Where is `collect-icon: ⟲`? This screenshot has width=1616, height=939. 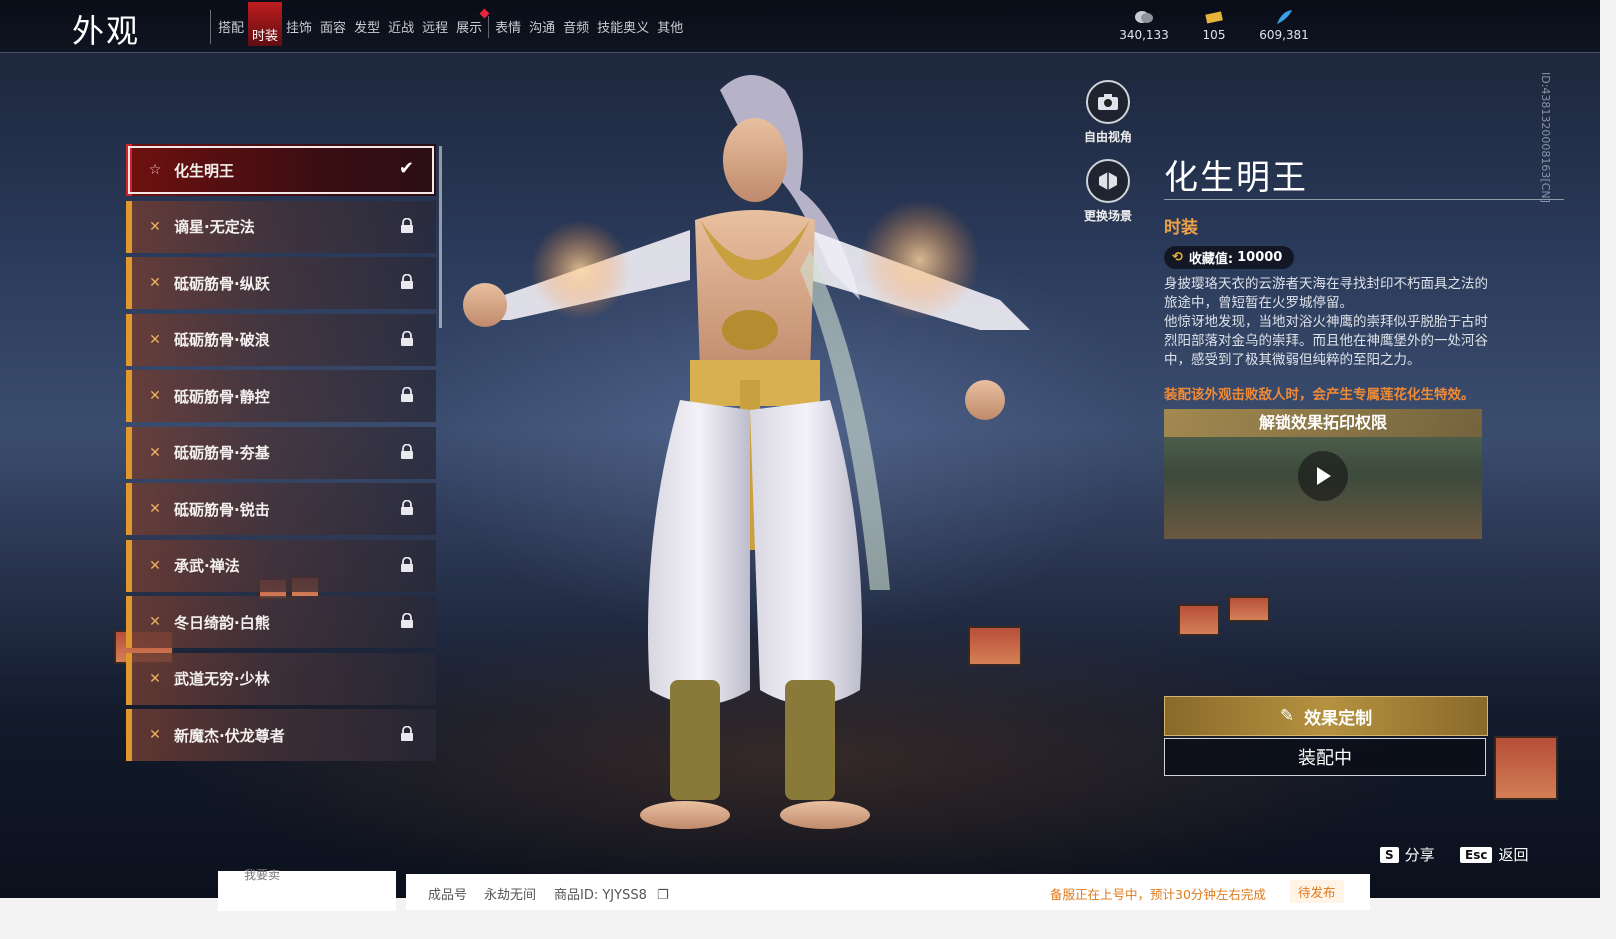
collect-icon: ⟲ is located at coordinates (1177, 257).